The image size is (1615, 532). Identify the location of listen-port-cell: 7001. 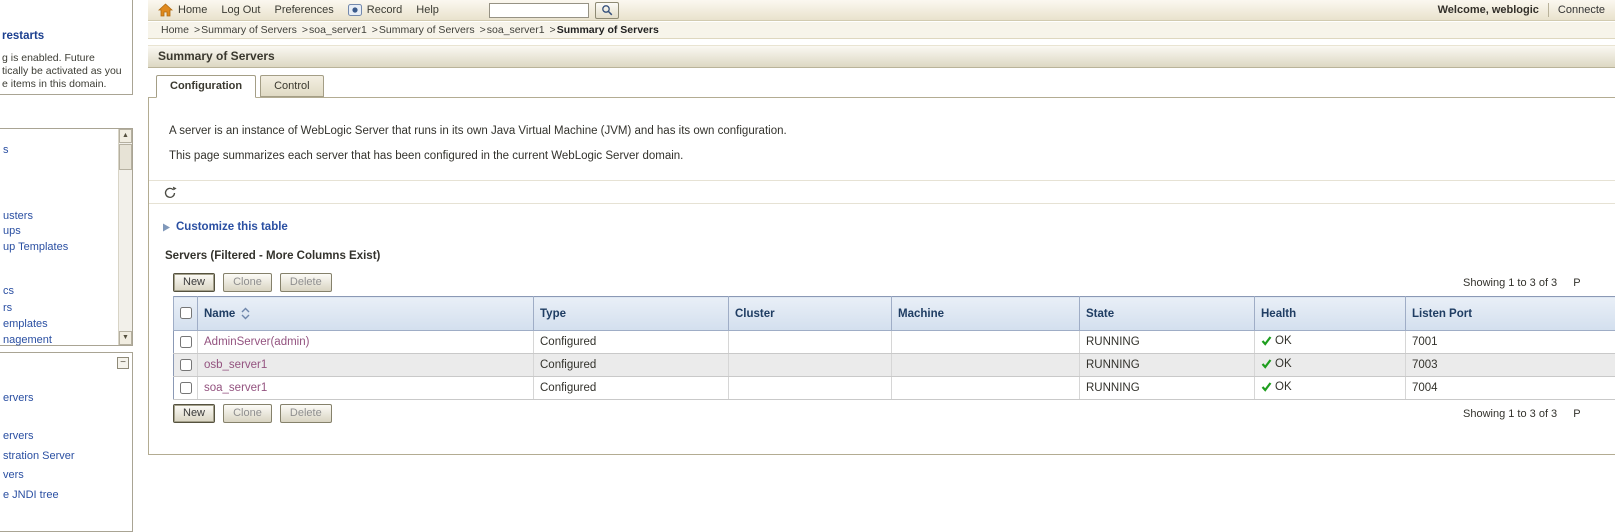
(1510, 342).